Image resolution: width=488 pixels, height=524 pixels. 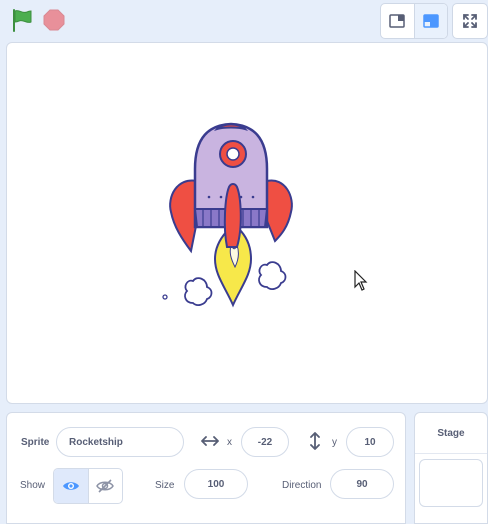 I want to click on show-hidden-button, so click(x=106, y=486).